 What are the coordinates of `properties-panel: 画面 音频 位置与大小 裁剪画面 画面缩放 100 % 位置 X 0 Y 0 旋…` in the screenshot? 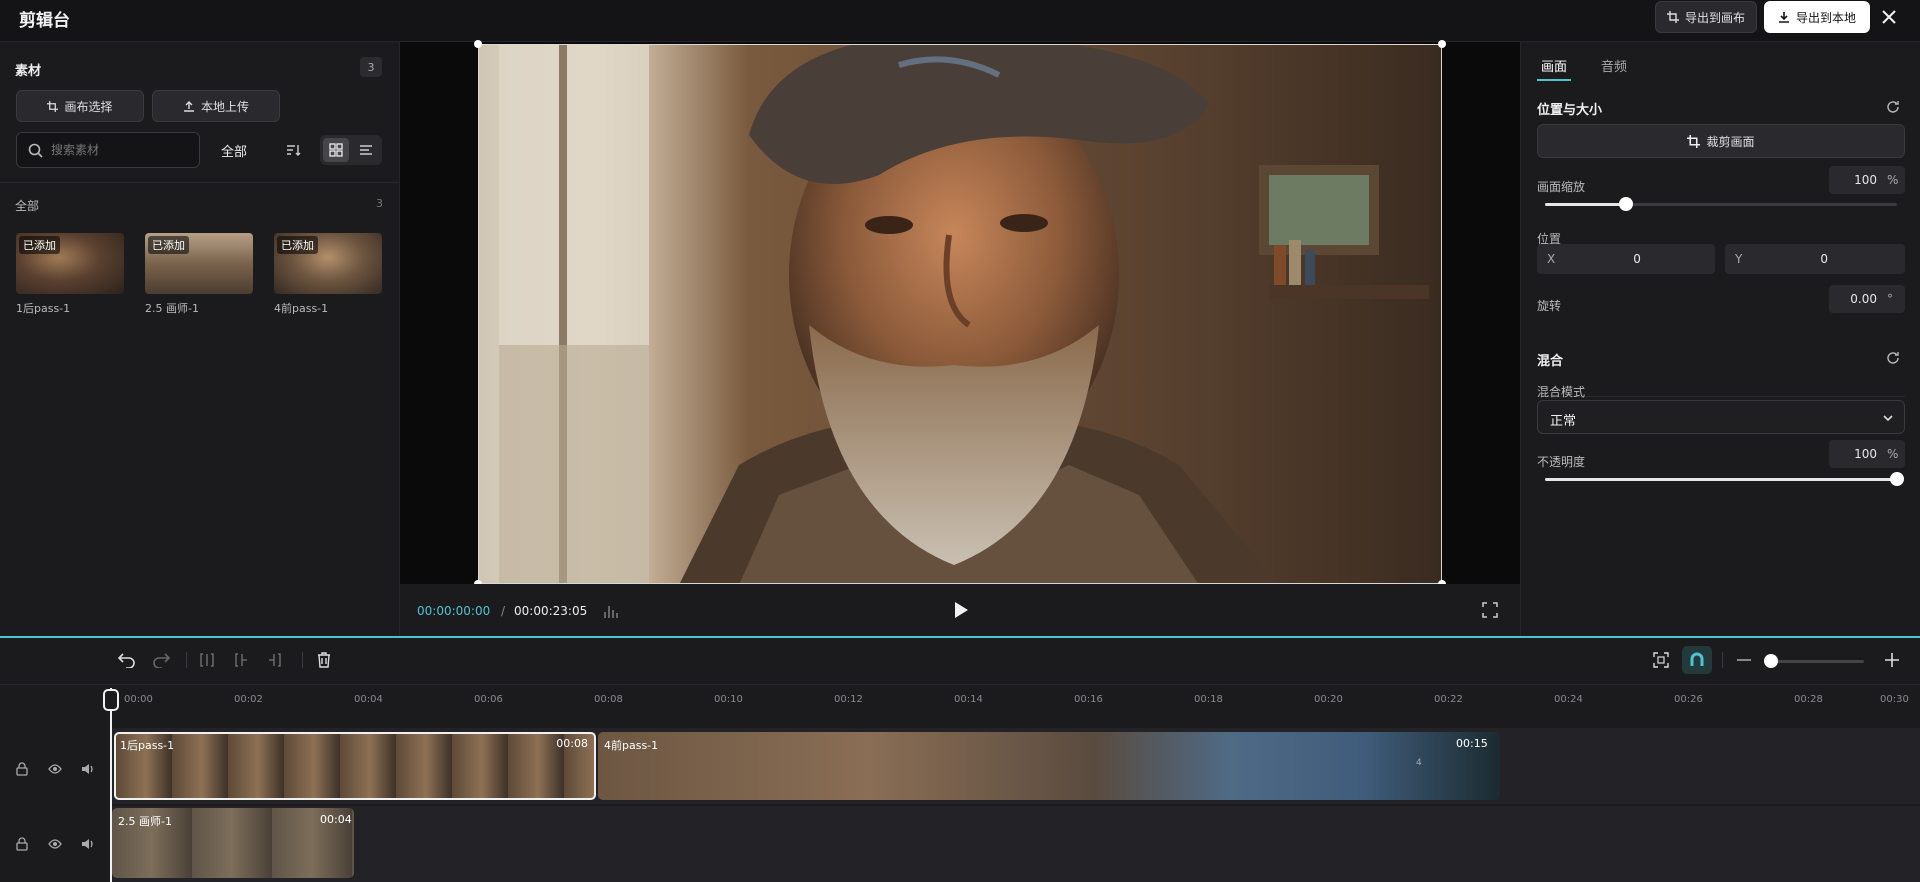 It's located at (1720, 339).